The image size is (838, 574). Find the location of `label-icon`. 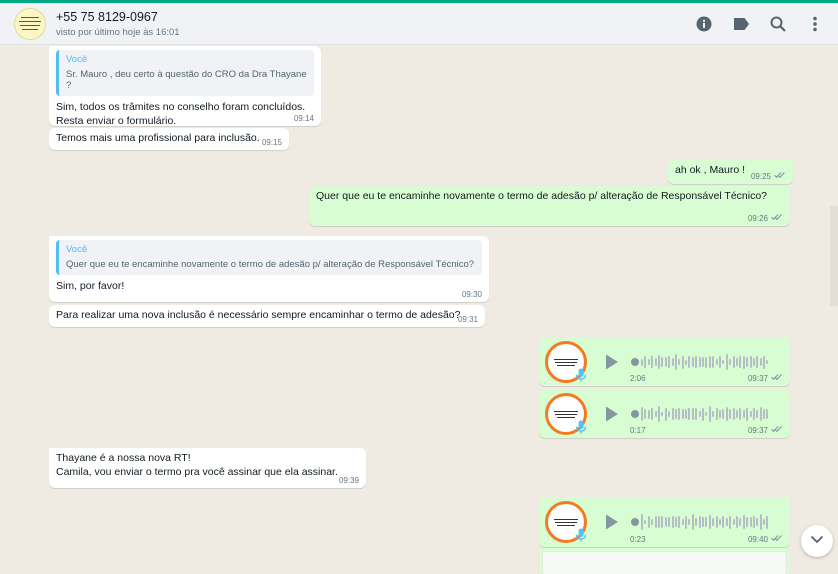

label-icon is located at coordinates (741, 24).